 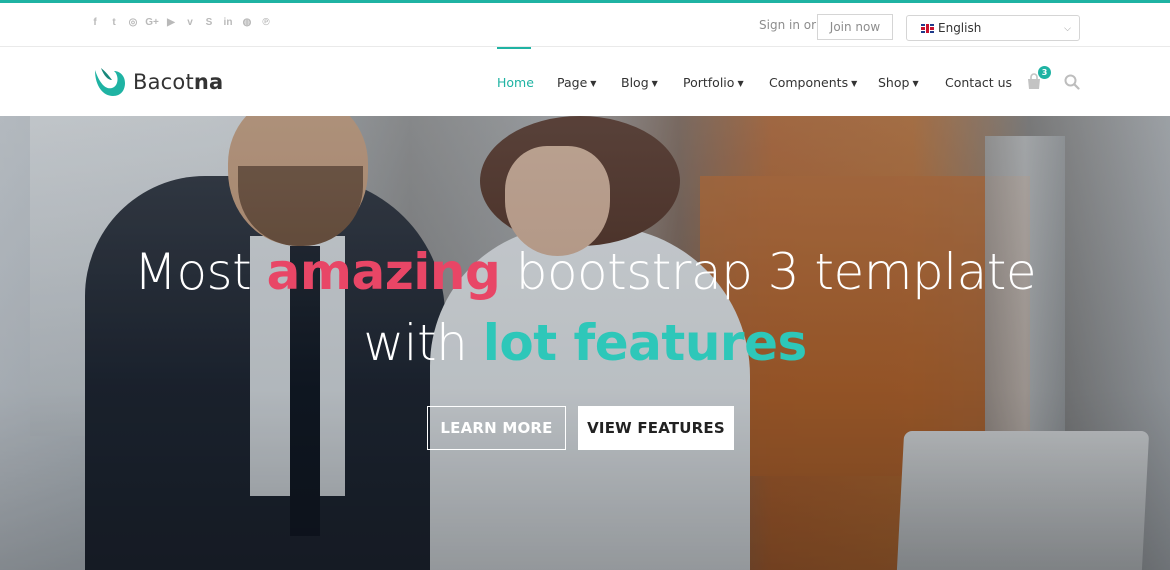 I want to click on dribbble-icon: ◍, so click(x=247, y=23).